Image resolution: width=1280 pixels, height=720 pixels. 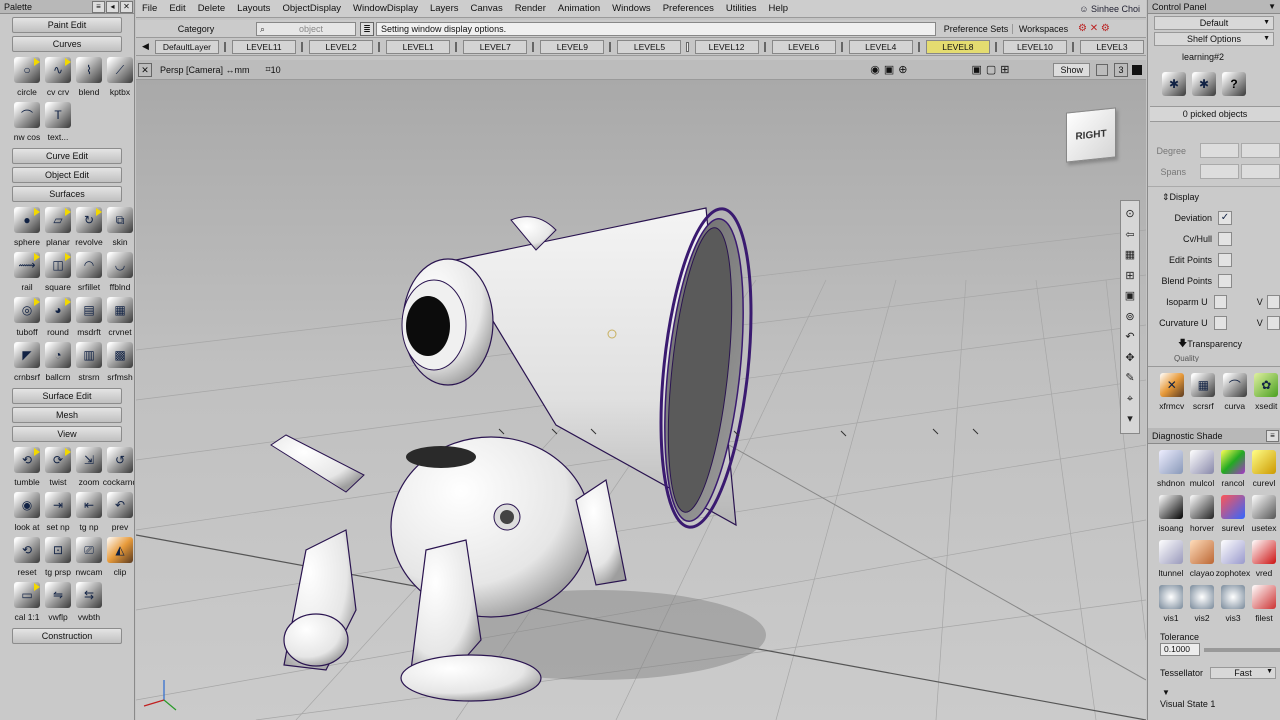 I want to click on tool-ballcrn: ◔ ballcrn, so click(x=58, y=362).